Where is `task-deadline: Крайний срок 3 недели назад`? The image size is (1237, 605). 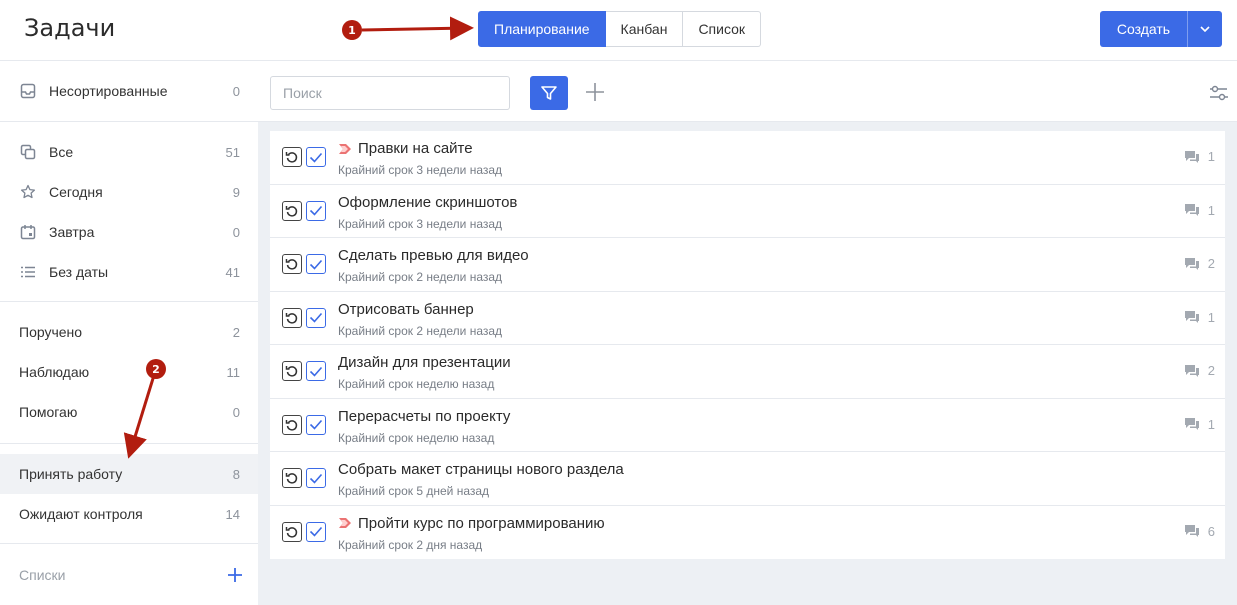 task-deadline: Крайний срок 3 недели назад is located at coordinates (420, 170).